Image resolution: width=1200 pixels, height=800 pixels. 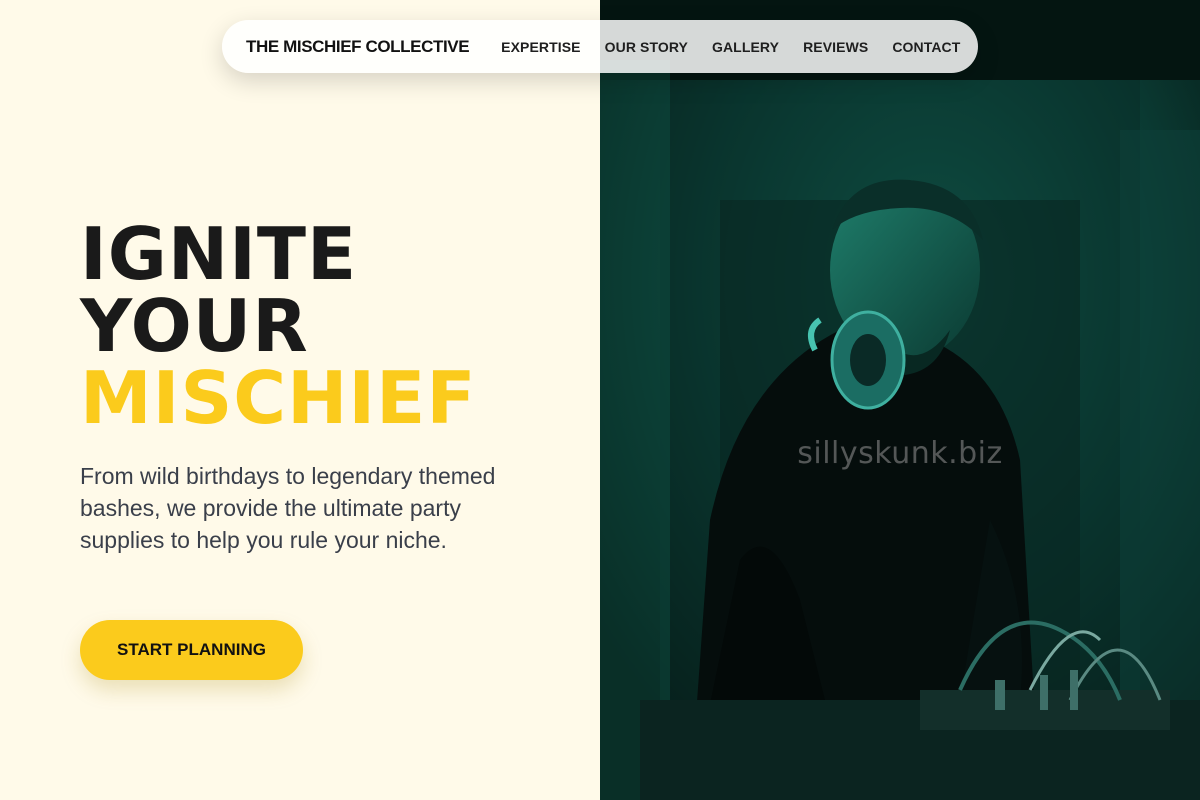 What do you see at coordinates (540, 47) in the screenshot?
I see `nav-link-expertise: EXPERTISE` at bounding box center [540, 47].